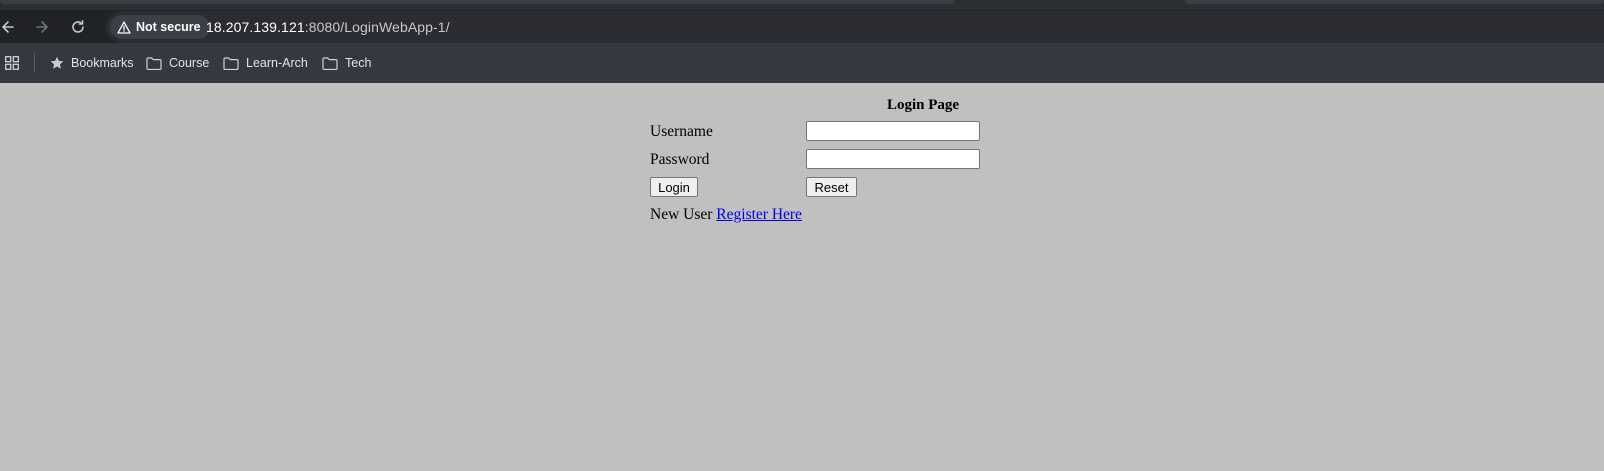  Describe the element at coordinates (34, 62) in the screenshot. I see `bookmarks-separator` at that location.